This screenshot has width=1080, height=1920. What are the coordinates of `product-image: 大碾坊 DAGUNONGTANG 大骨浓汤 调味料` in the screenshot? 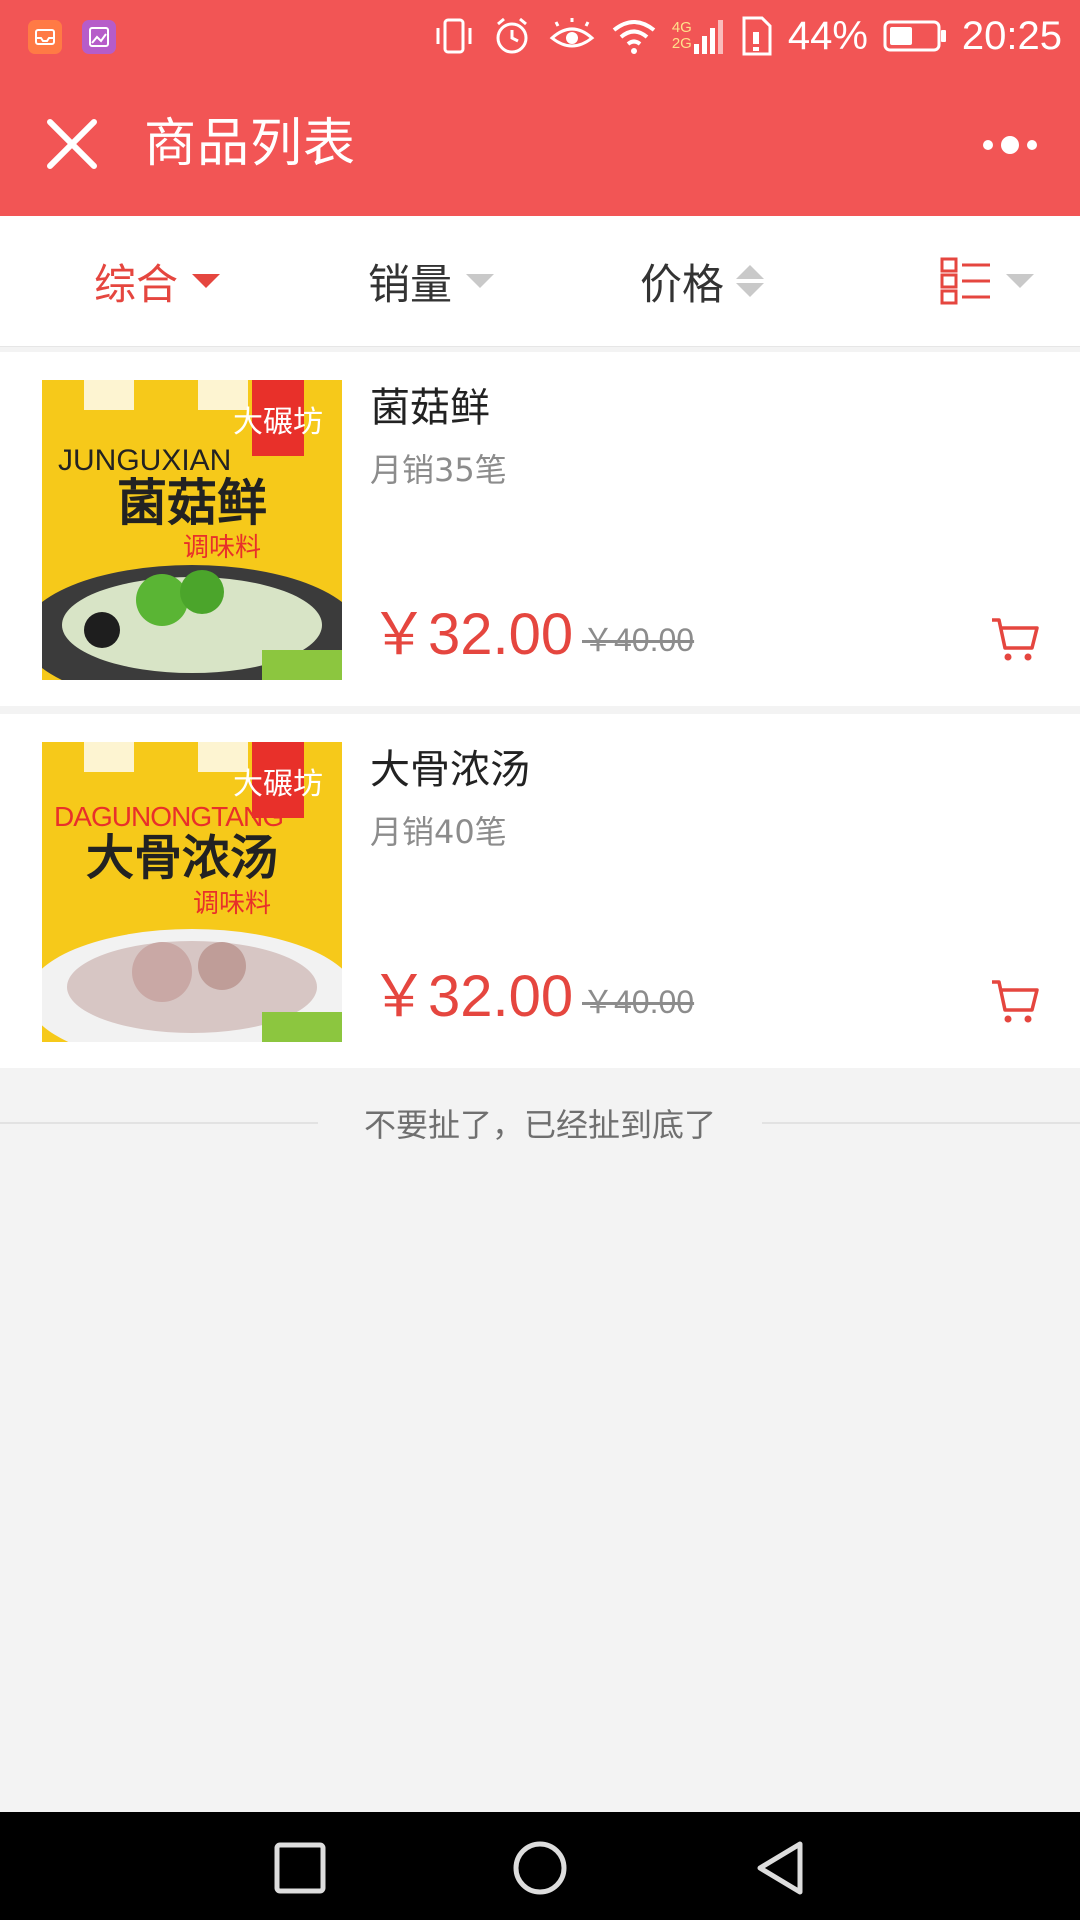 It's located at (192, 892).